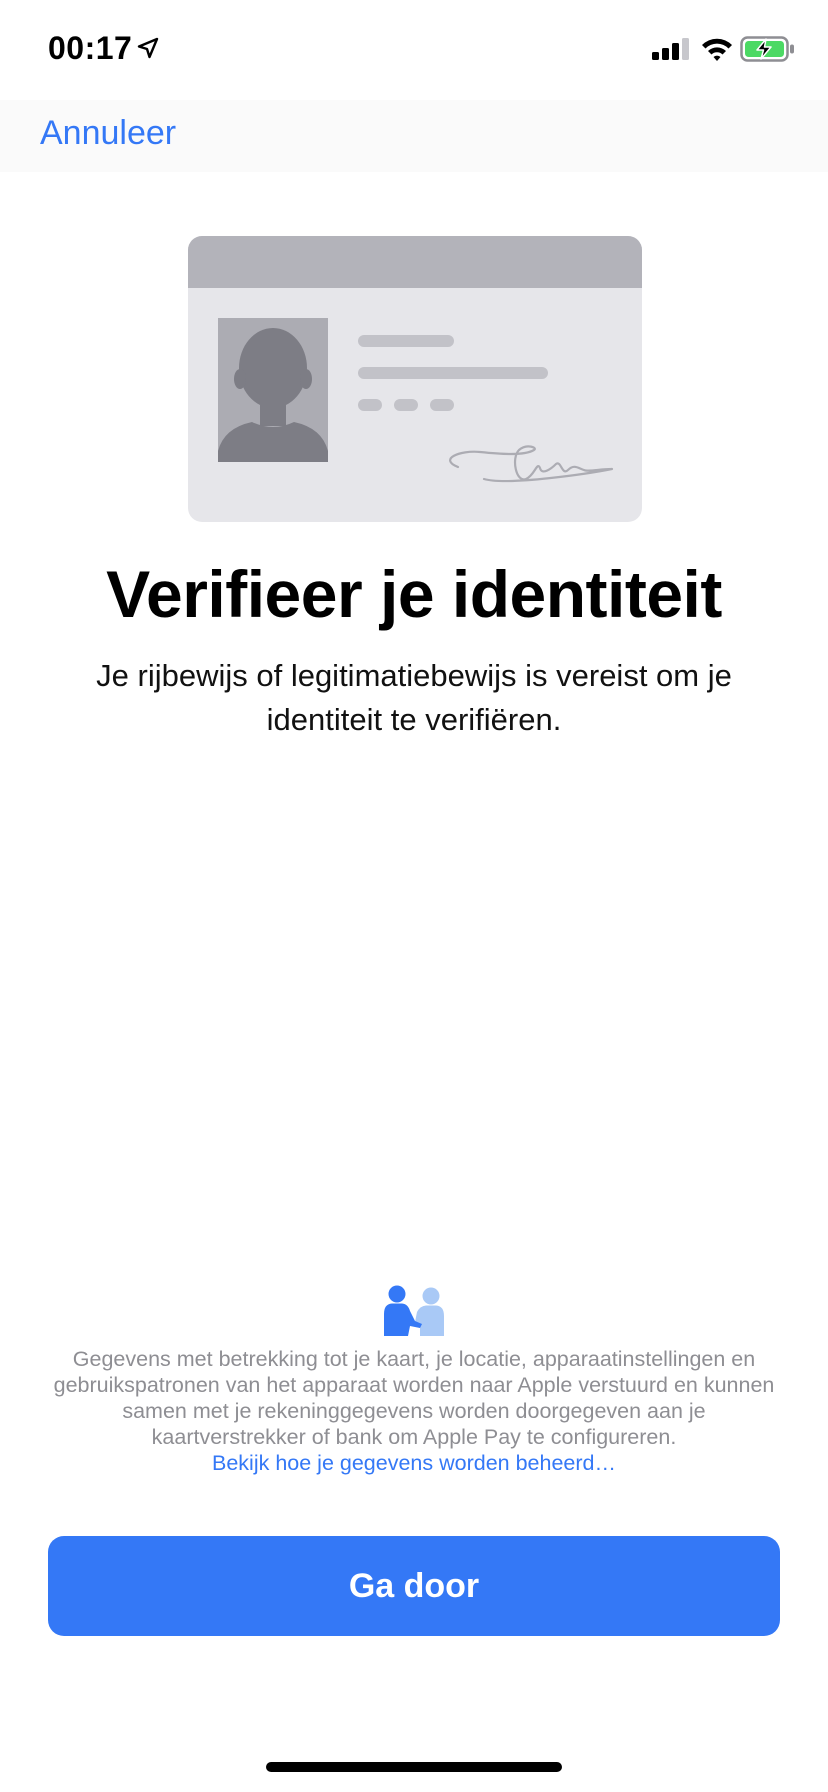  Describe the element at coordinates (148, 48) in the screenshot. I see `location-arrow-icon` at that location.